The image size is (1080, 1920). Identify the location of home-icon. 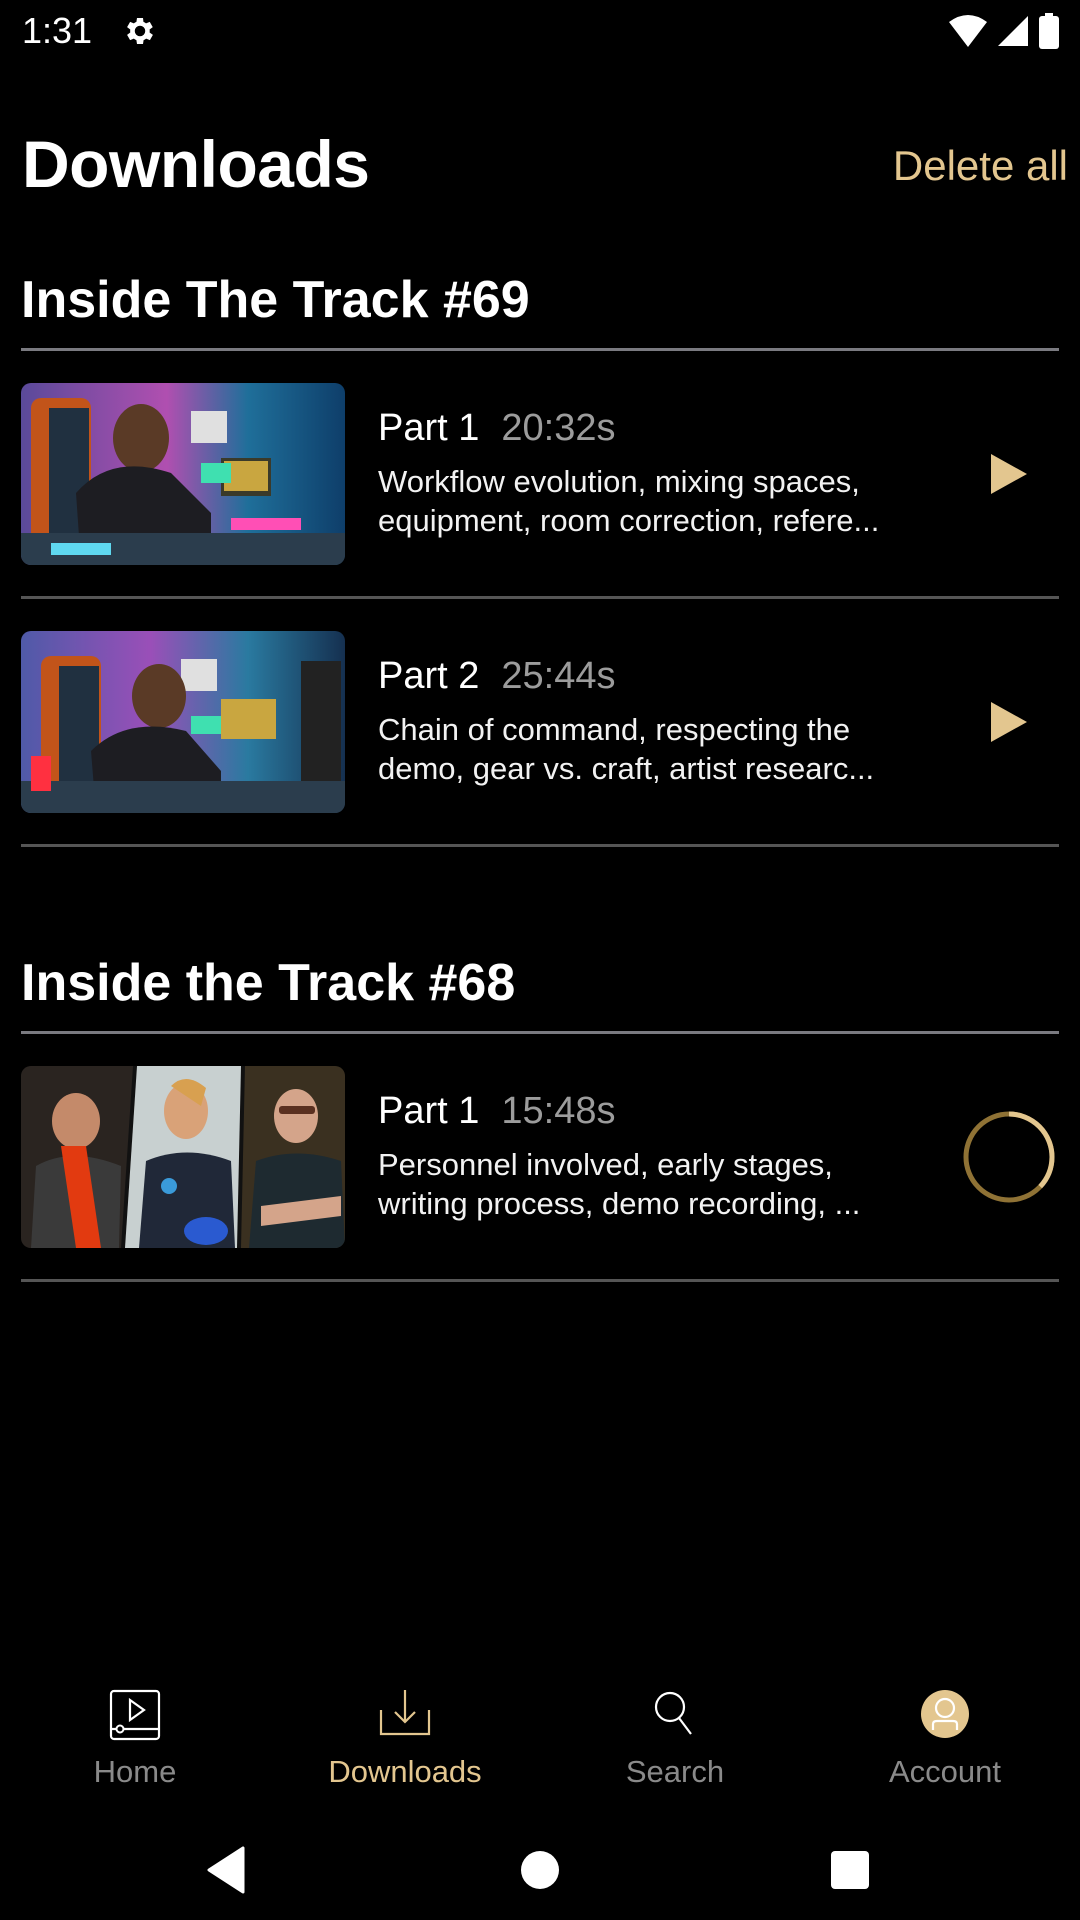
(540, 1870).